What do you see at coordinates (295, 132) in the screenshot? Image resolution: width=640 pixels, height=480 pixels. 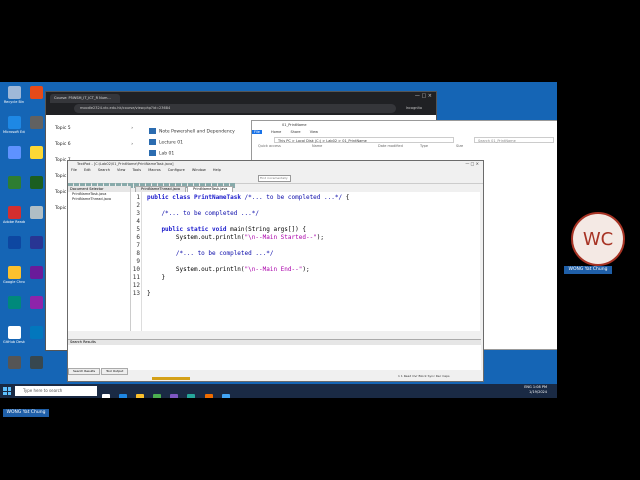 I see `ribbon-tab: Share` at bounding box center [295, 132].